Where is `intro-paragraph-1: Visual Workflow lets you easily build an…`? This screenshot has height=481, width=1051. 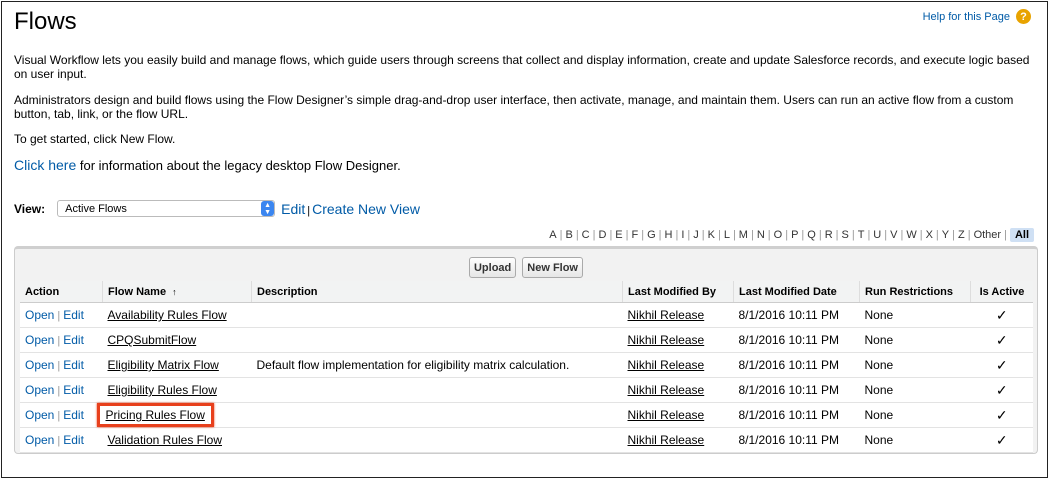
intro-paragraph-1: Visual Workflow lets you easily build an… is located at coordinates (522, 67).